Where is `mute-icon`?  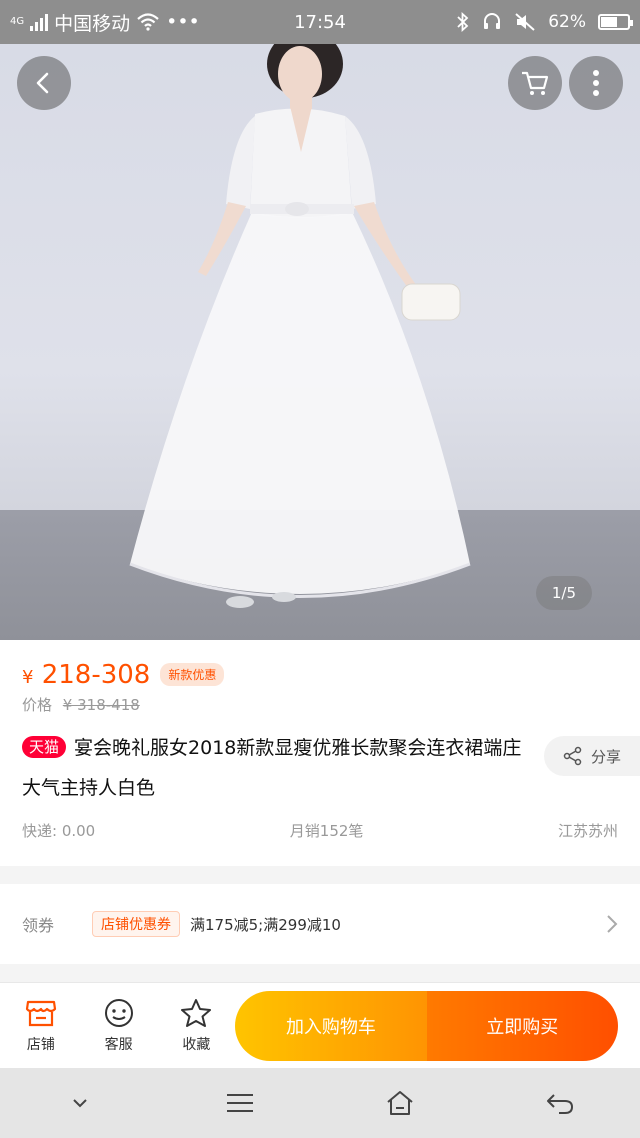
mute-icon is located at coordinates (525, 22).